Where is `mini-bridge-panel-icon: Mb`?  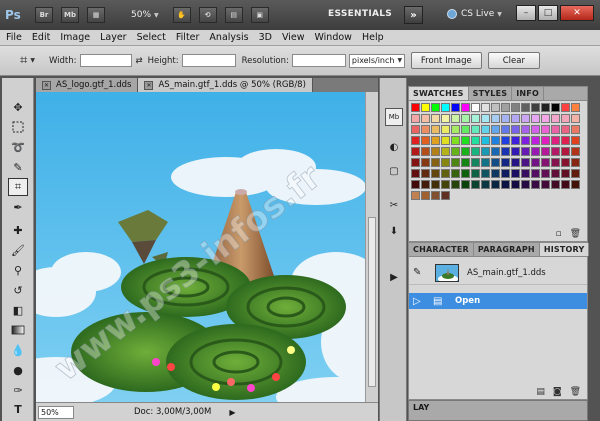
mini-bridge-panel-icon: Mb is located at coordinates (394, 117).